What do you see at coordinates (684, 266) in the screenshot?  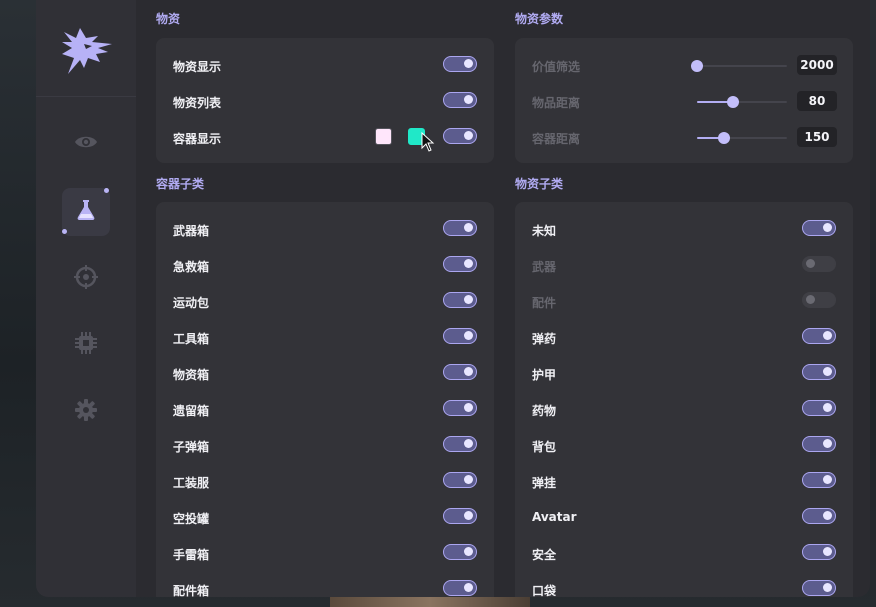 I see `list-item: 武器` at bounding box center [684, 266].